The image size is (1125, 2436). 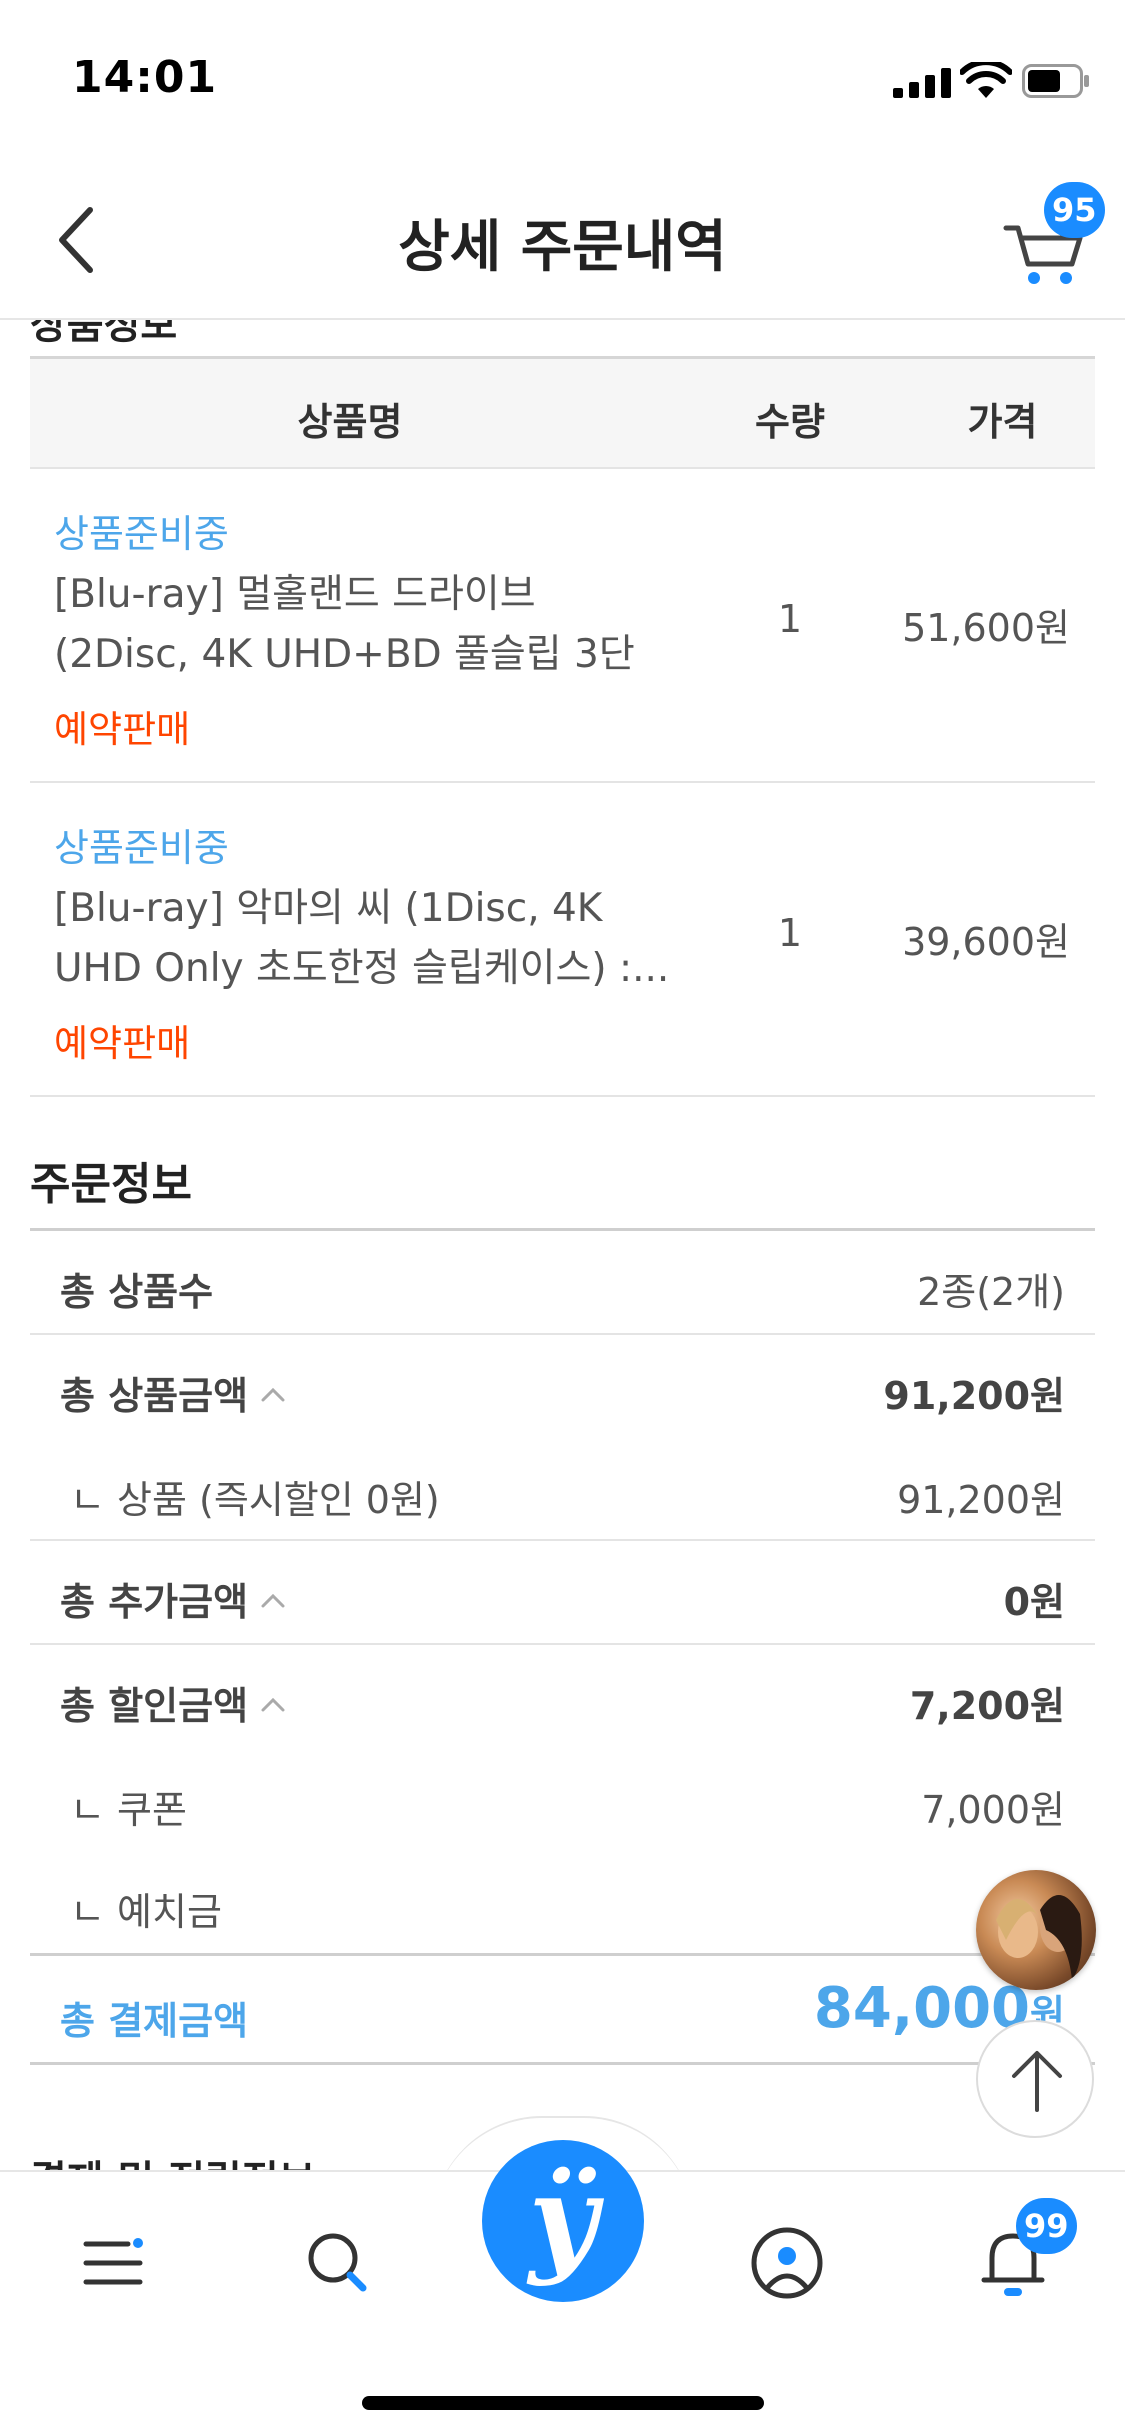 What do you see at coordinates (922, 83) in the screenshot?
I see `cellular-signal-icon` at bounding box center [922, 83].